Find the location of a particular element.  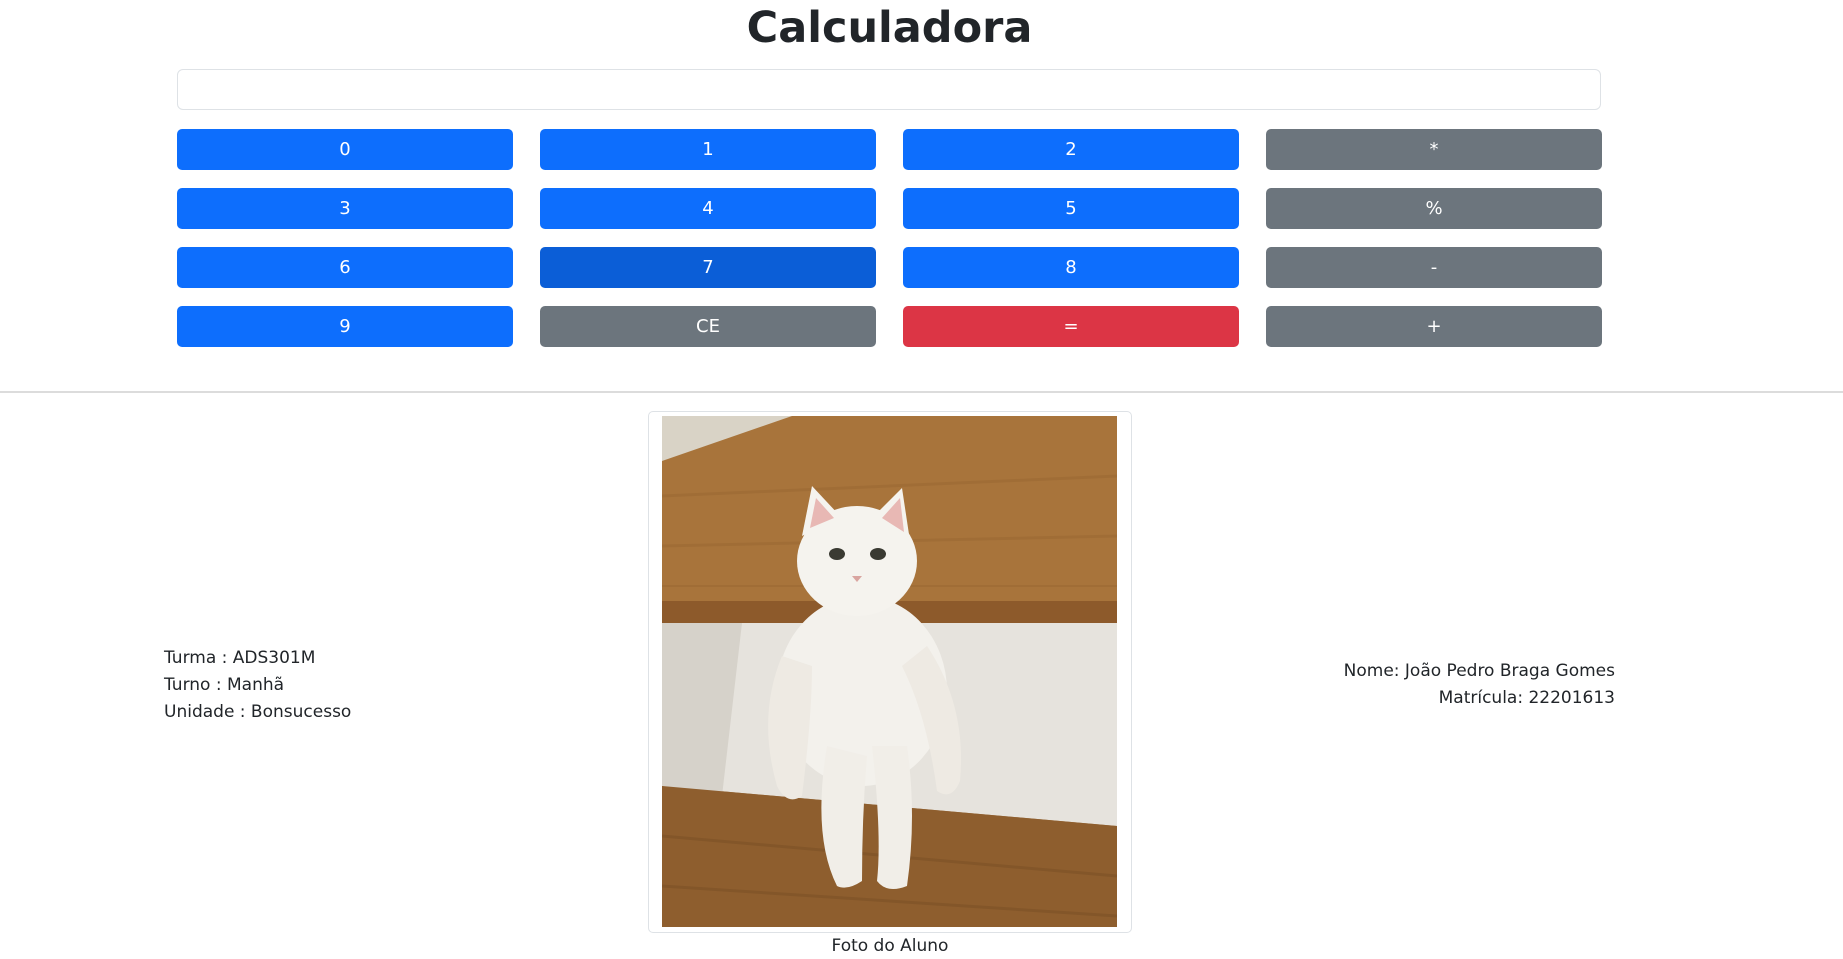

equals-button: = is located at coordinates (1071, 326).